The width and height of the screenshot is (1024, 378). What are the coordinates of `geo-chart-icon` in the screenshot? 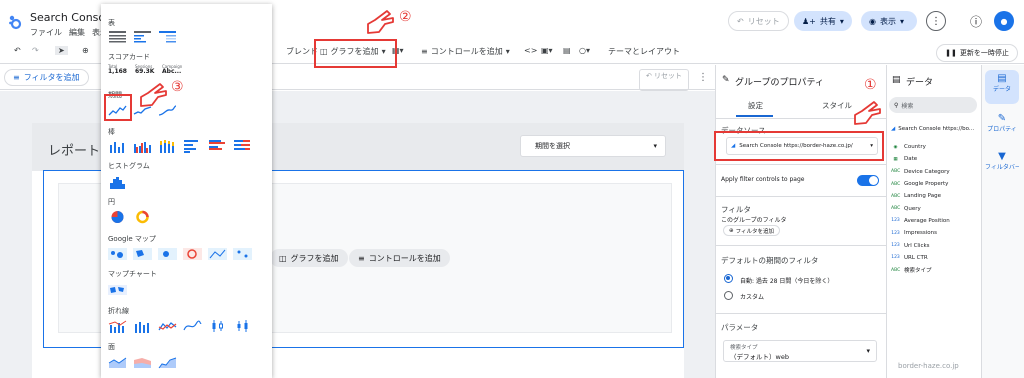 It's located at (117, 290).